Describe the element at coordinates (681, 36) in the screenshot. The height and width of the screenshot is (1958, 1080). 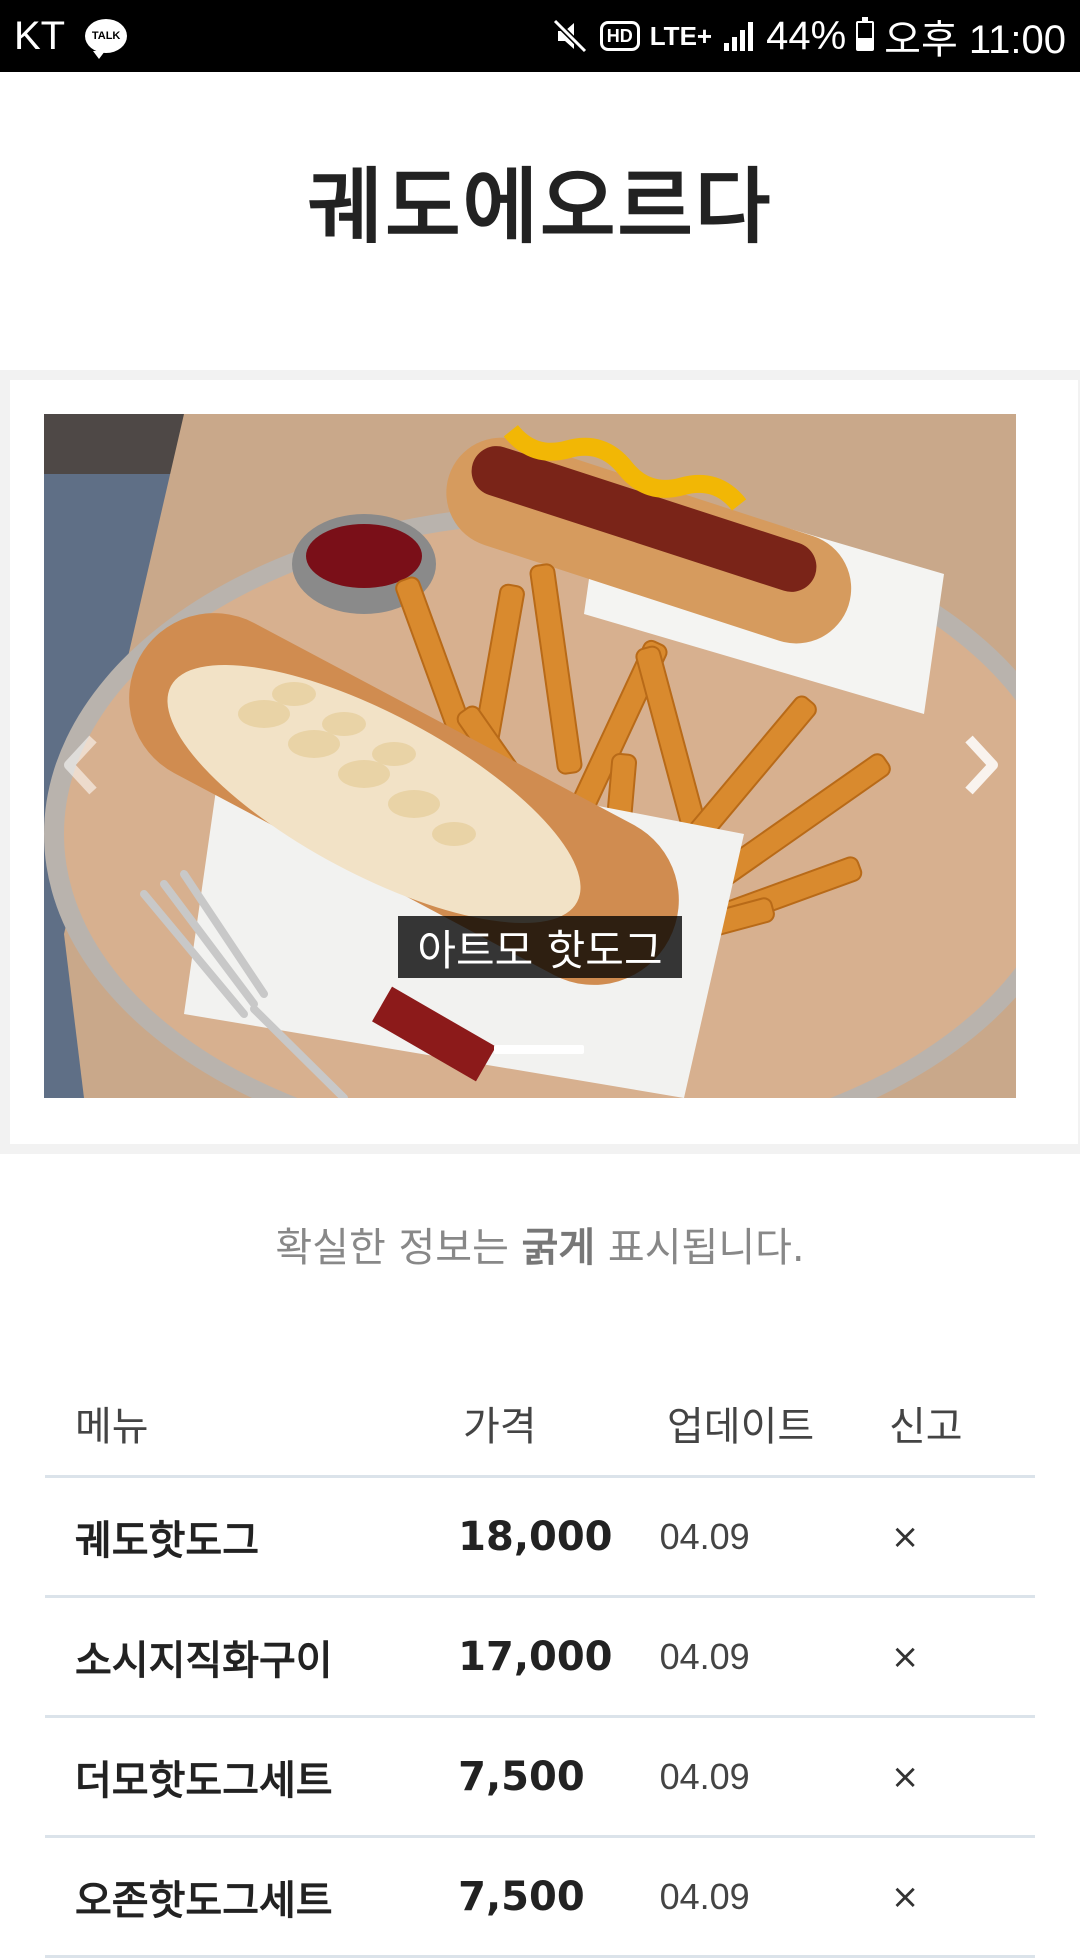
I see `lte-icon: LTE+` at that location.